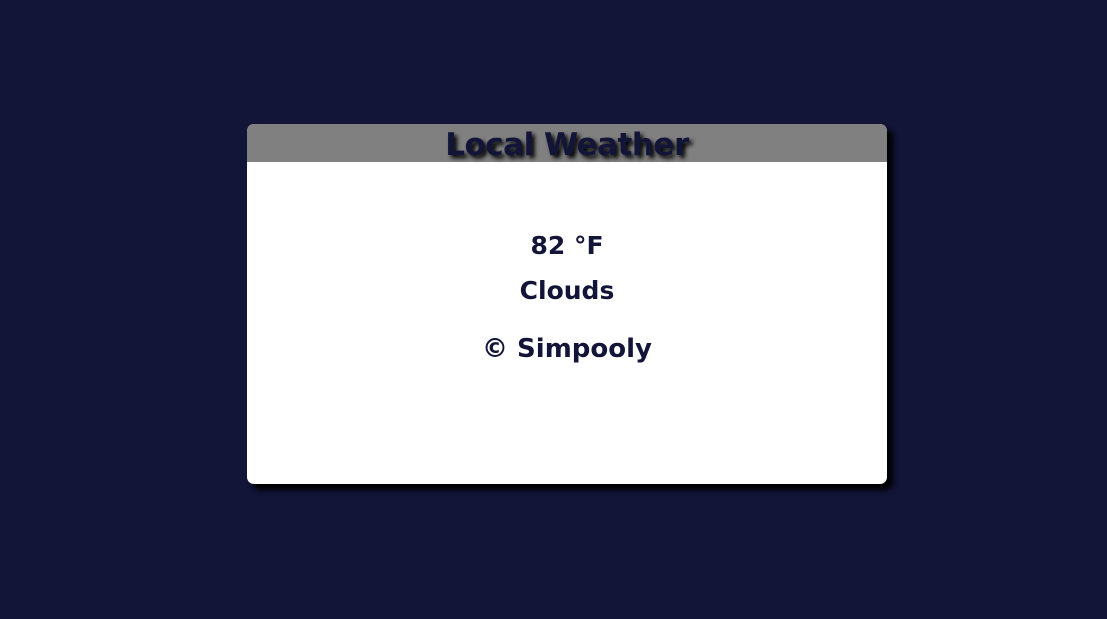  I want to click on page-title: Local Weather, so click(567, 145).